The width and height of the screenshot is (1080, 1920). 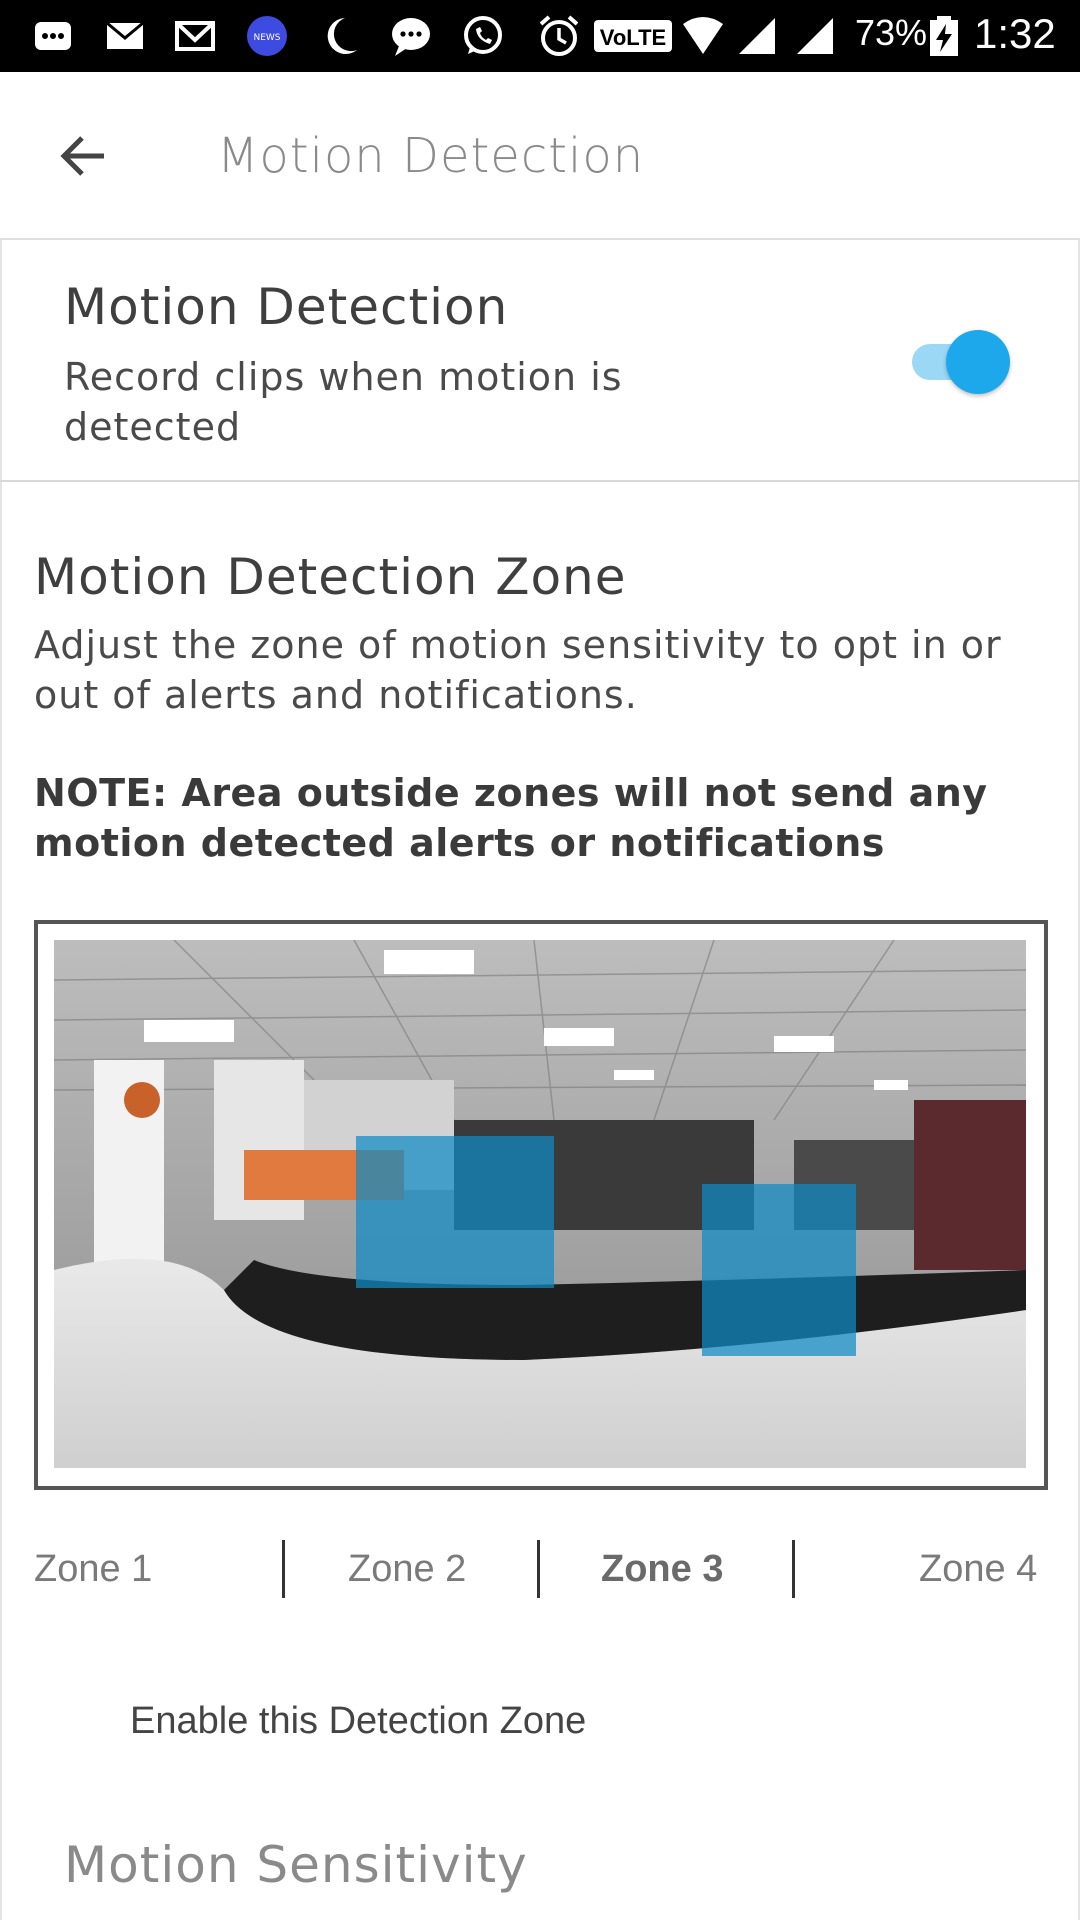 What do you see at coordinates (483, 36) in the screenshot?
I see `whatsapp-icon` at bounding box center [483, 36].